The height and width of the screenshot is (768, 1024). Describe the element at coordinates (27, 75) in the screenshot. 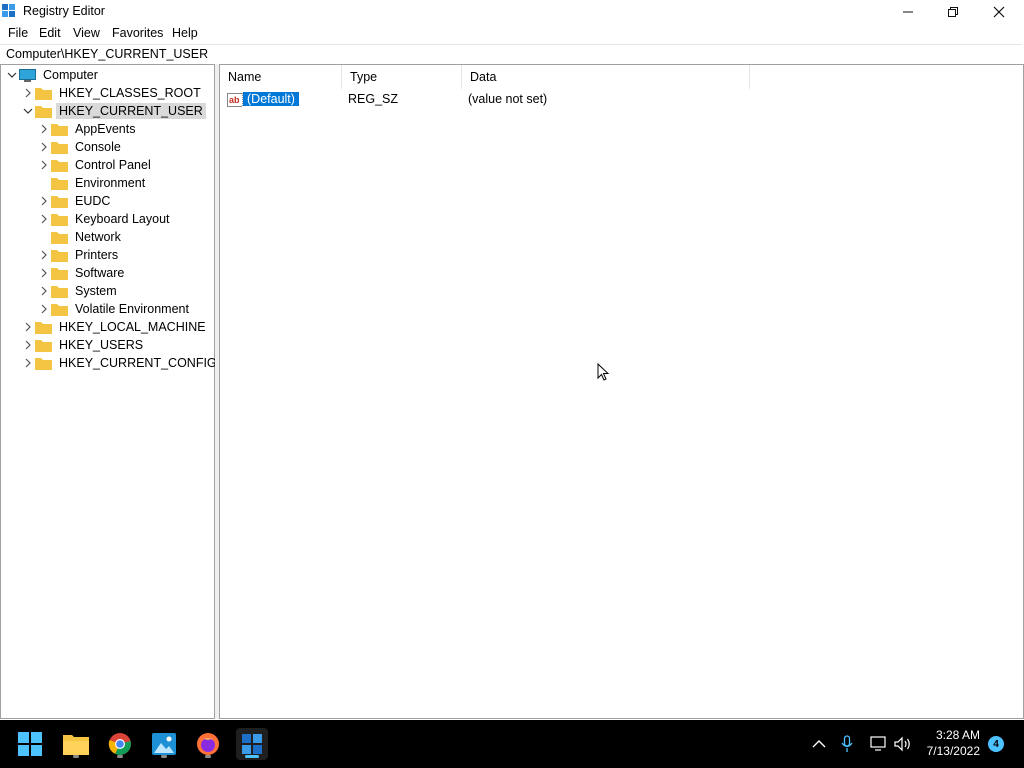

I see `computer-icon` at that location.